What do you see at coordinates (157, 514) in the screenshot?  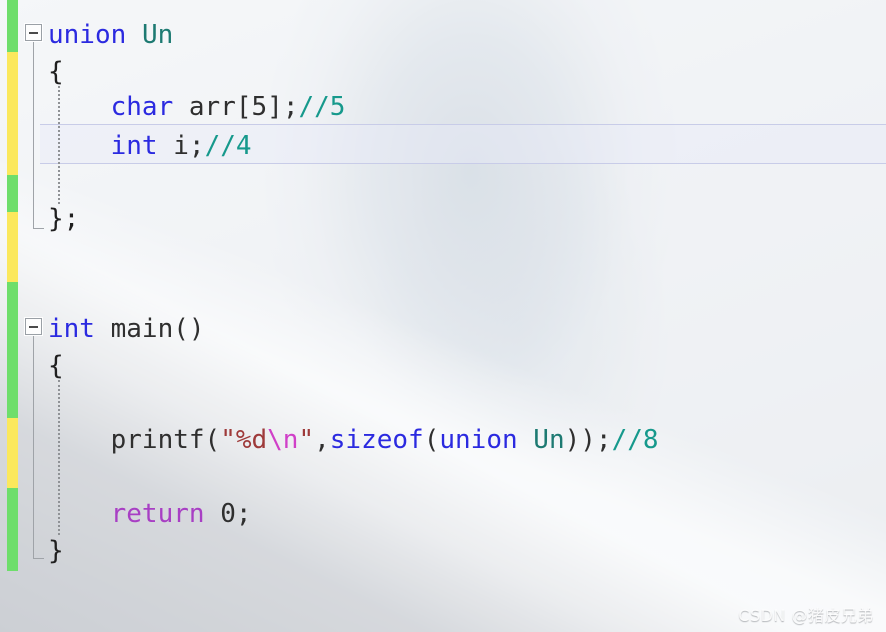 I see `code-token-flow: return` at bounding box center [157, 514].